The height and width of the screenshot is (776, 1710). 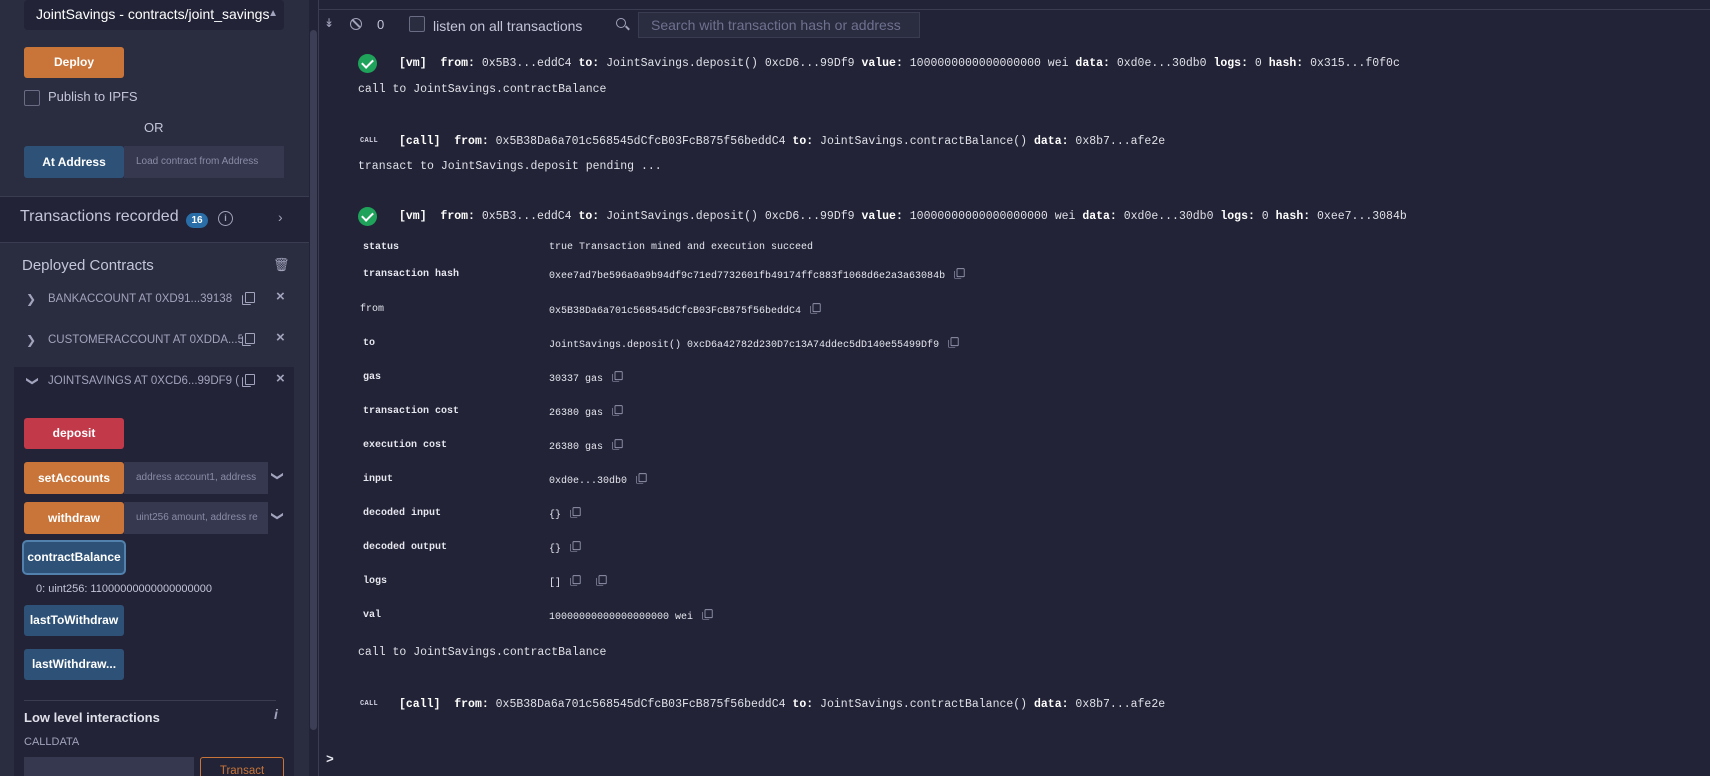 What do you see at coordinates (417, 24) in the screenshot?
I see `listen-all-checkbox` at bounding box center [417, 24].